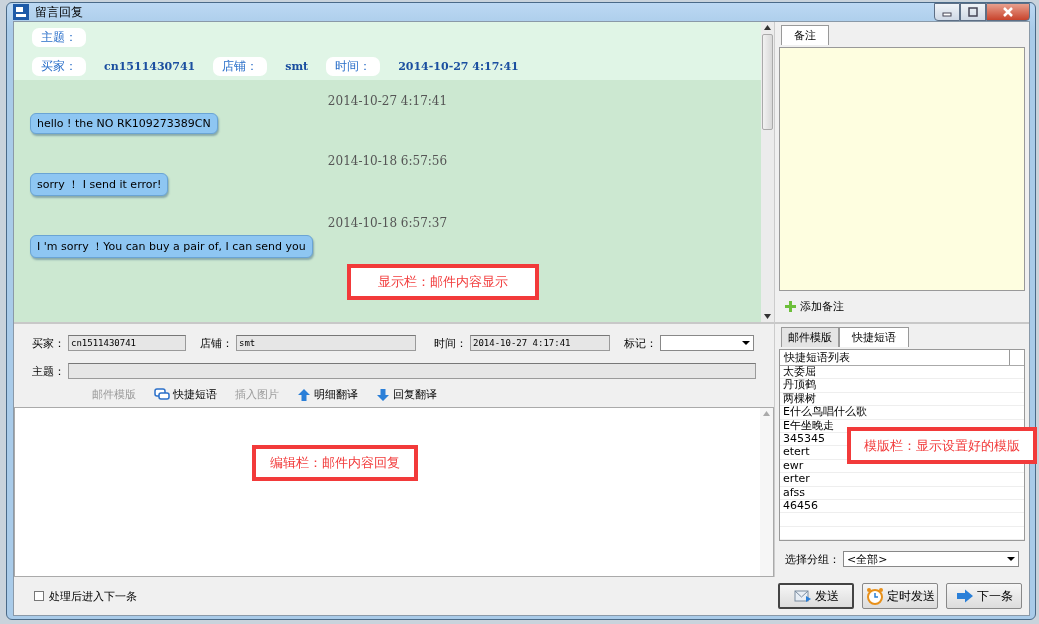 This screenshot has width=1039, height=624. What do you see at coordinates (540, 343) in the screenshot?
I see `text-field: 2014-10-27 4:17:41` at bounding box center [540, 343].